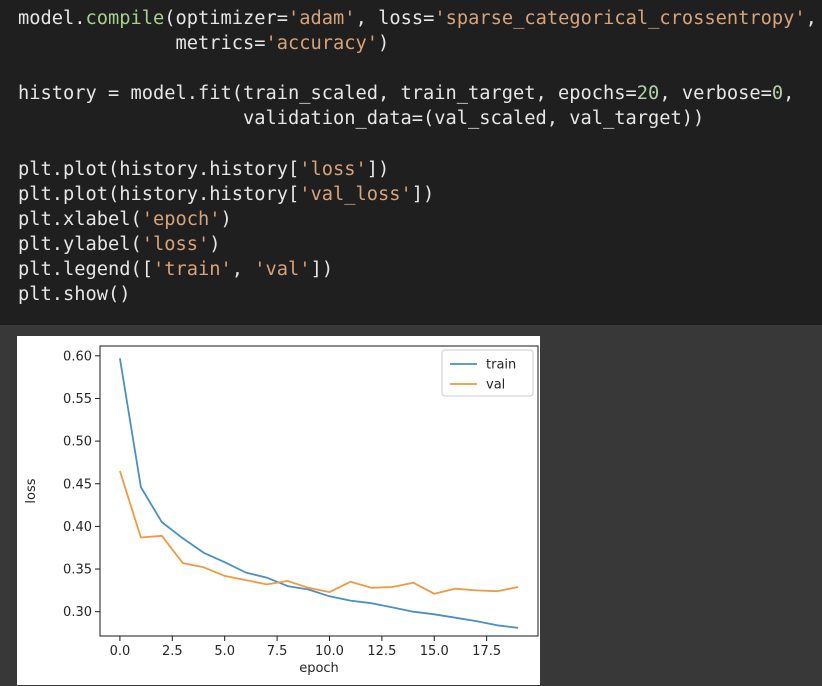  What do you see at coordinates (192, 269) in the screenshot?
I see `code-token: 'train'` at bounding box center [192, 269].